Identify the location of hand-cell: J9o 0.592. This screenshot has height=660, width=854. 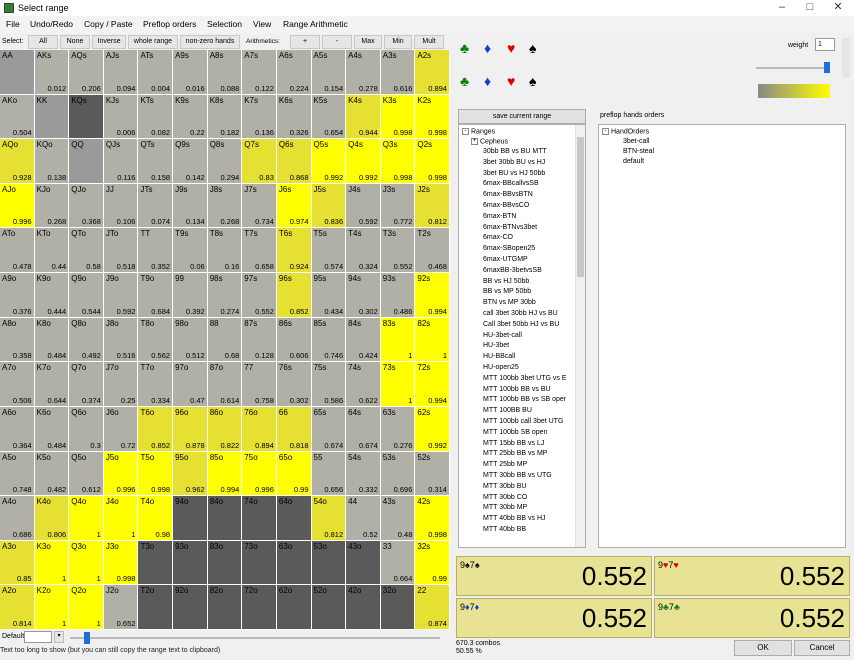
(121, 295).